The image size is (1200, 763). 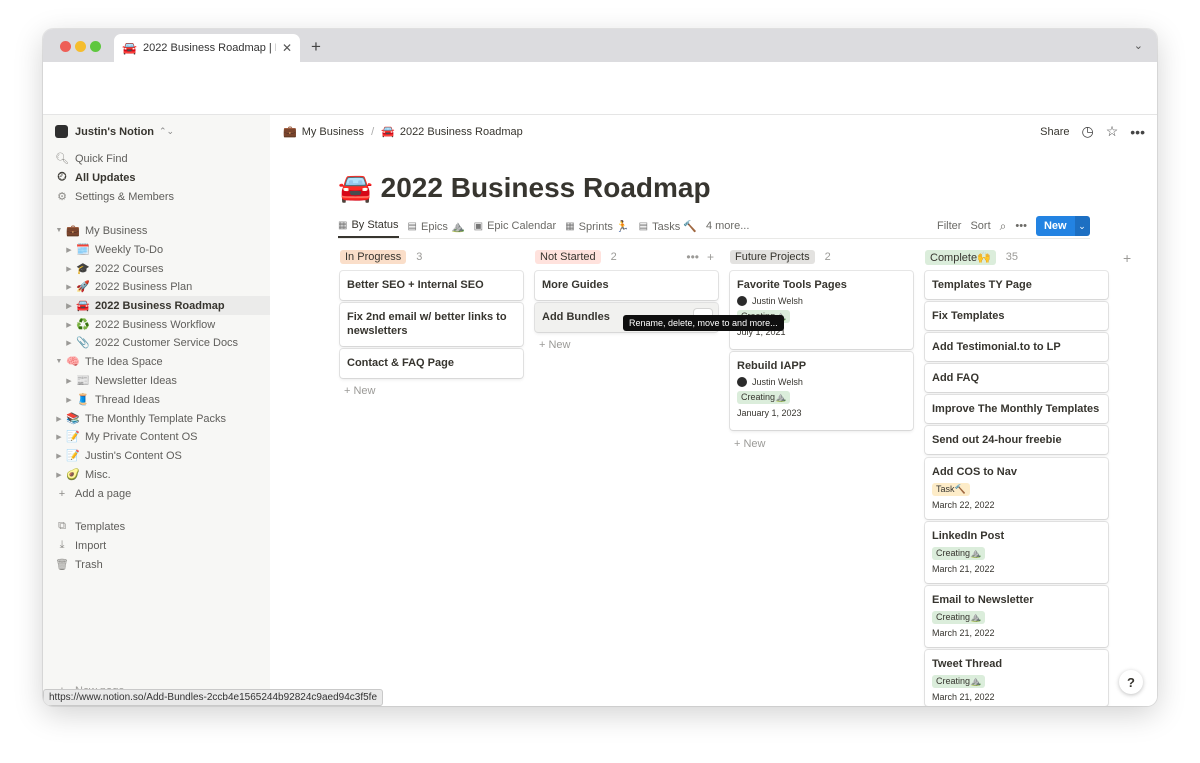 What do you see at coordinates (1016, 488) in the screenshot?
I see `board-card: Add COS to Nav Task🔨 March 22, 2022` at bounding box center [1016, 488].